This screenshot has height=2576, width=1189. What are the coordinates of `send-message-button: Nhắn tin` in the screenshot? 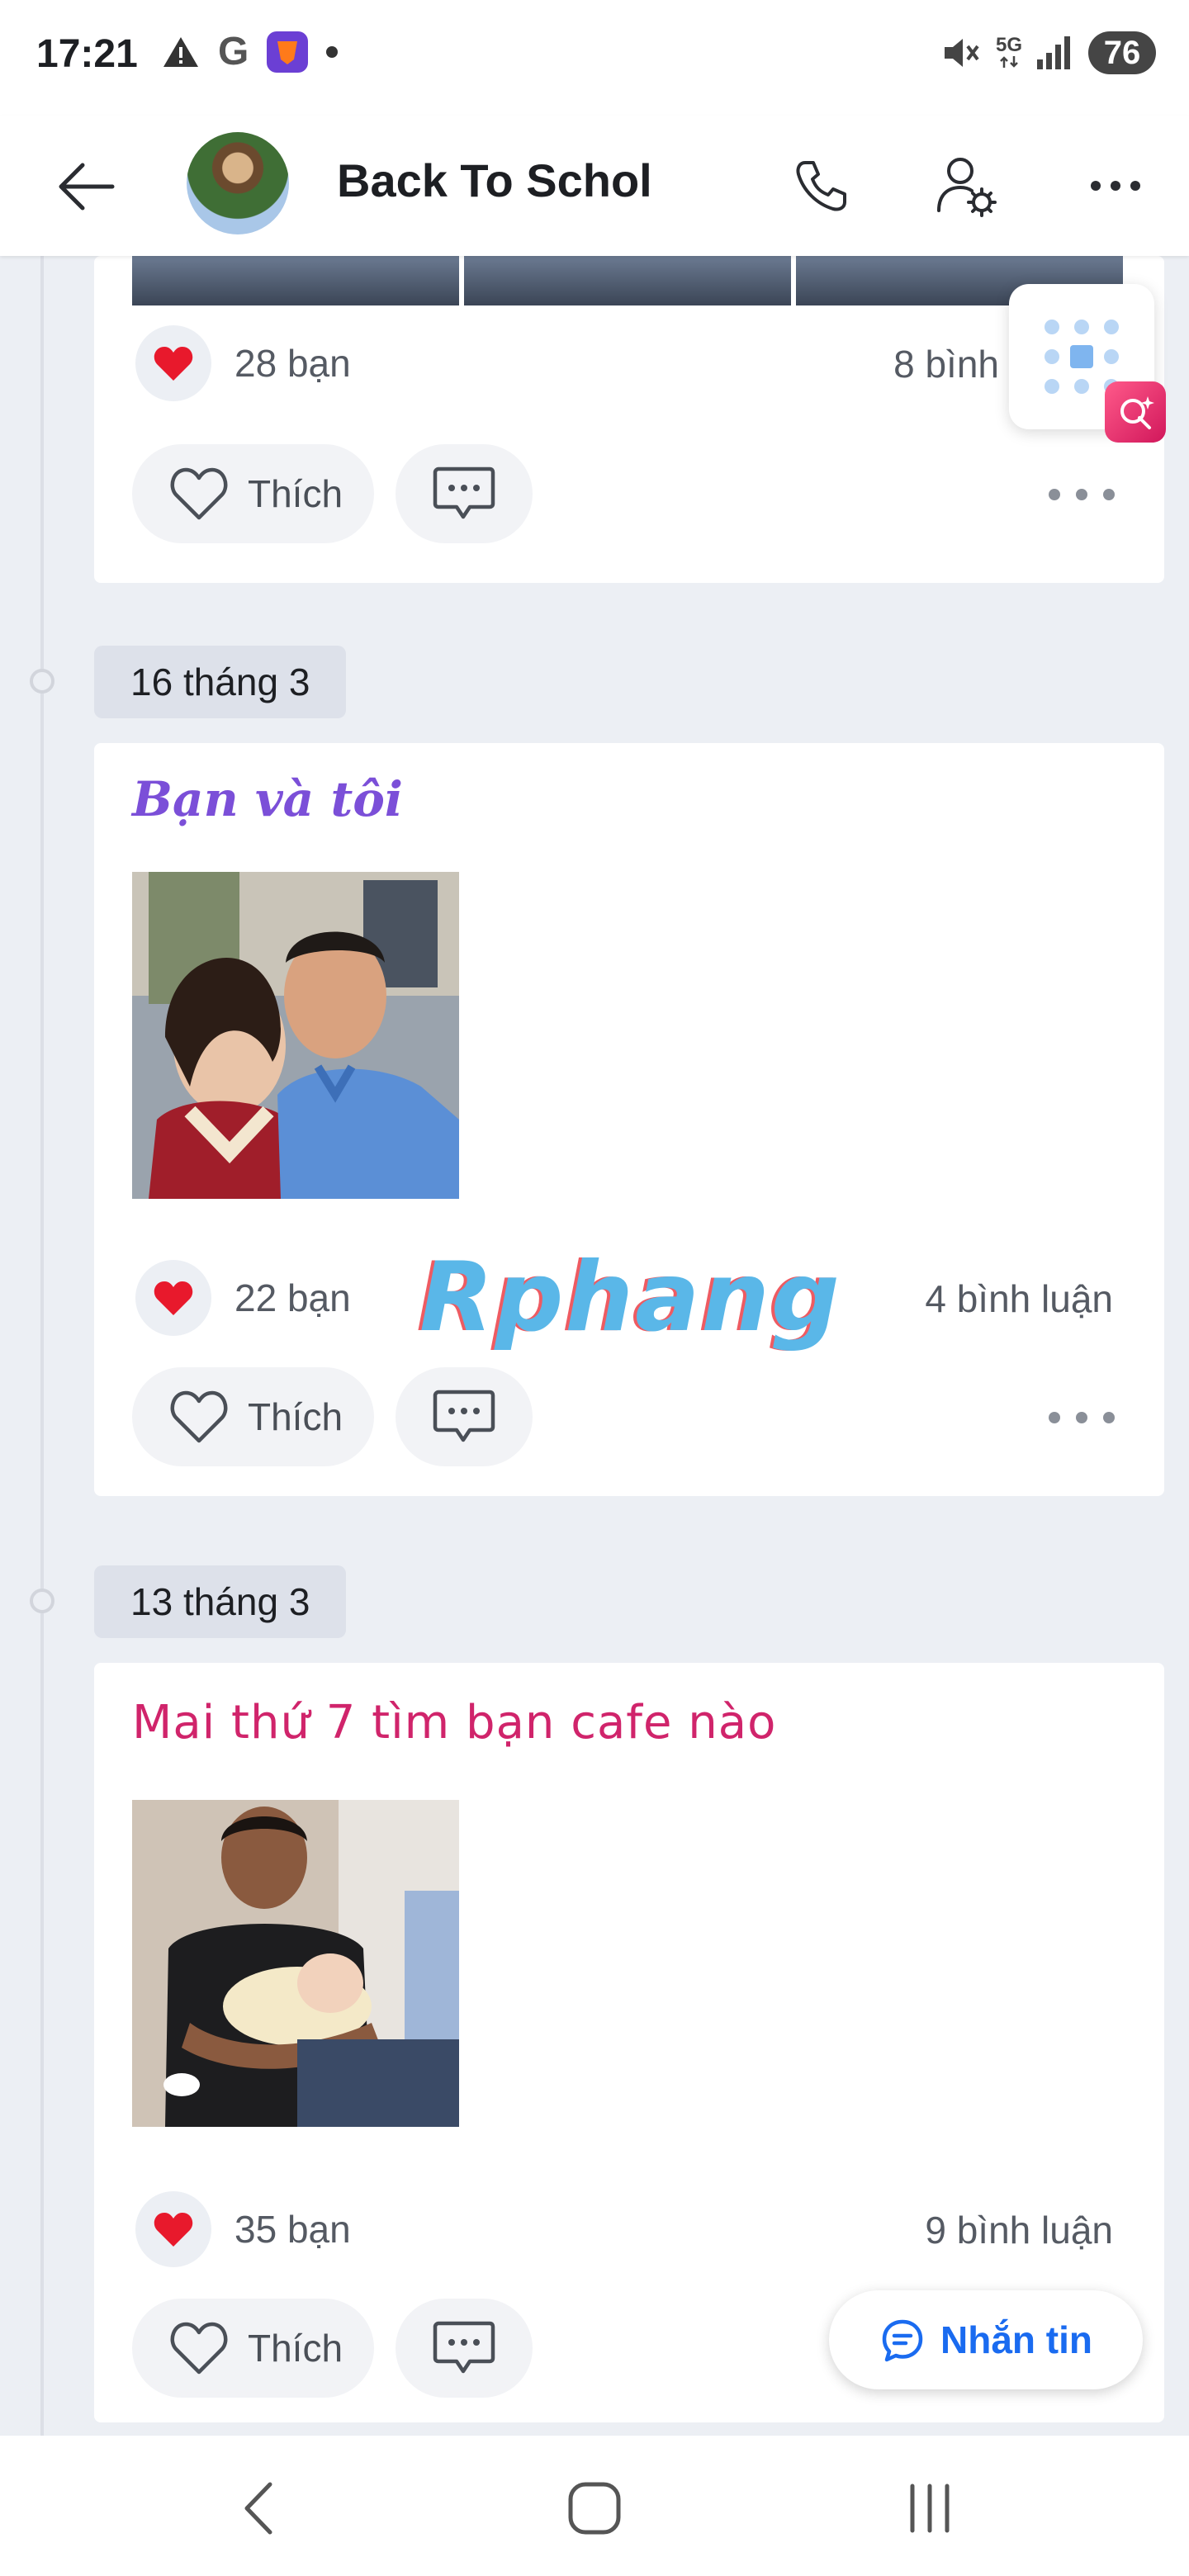 It's located at (986, 2339).